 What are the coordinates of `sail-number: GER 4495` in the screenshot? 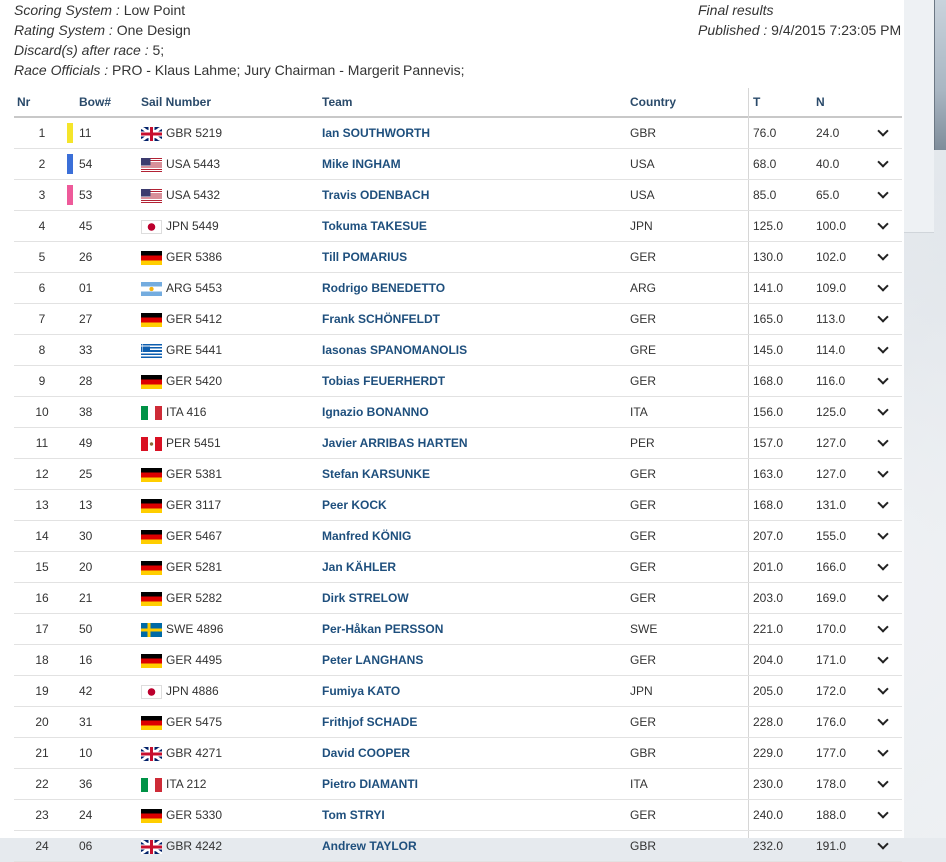 It's located at (194, 660).